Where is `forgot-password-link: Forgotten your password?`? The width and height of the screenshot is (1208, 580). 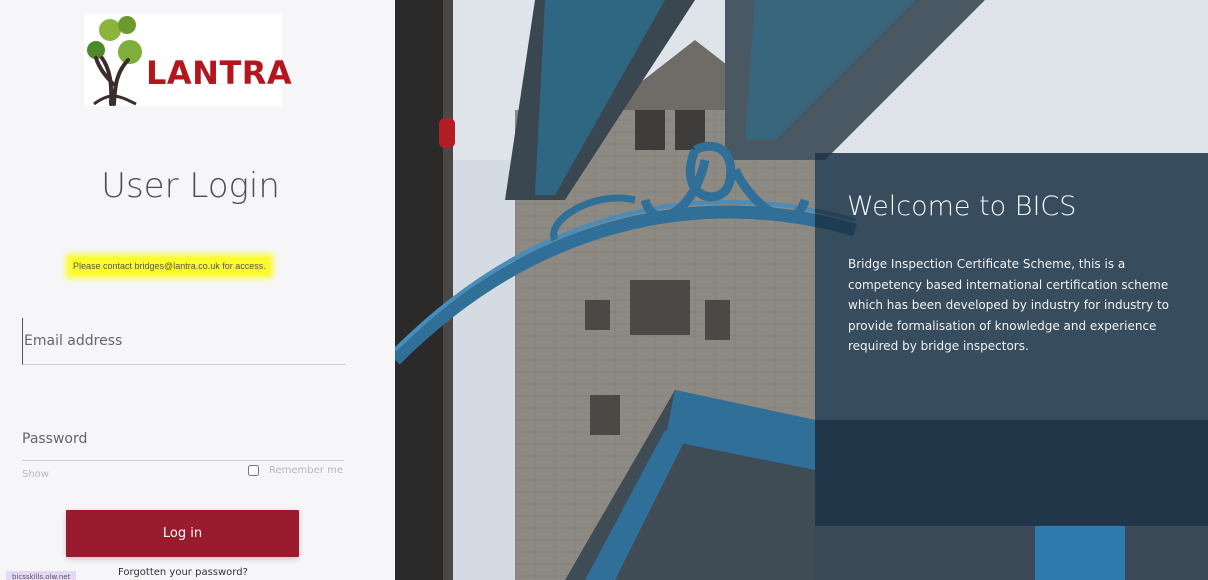
forgot-password-link: Forgotten your password? is located at coordinates (183, 572).